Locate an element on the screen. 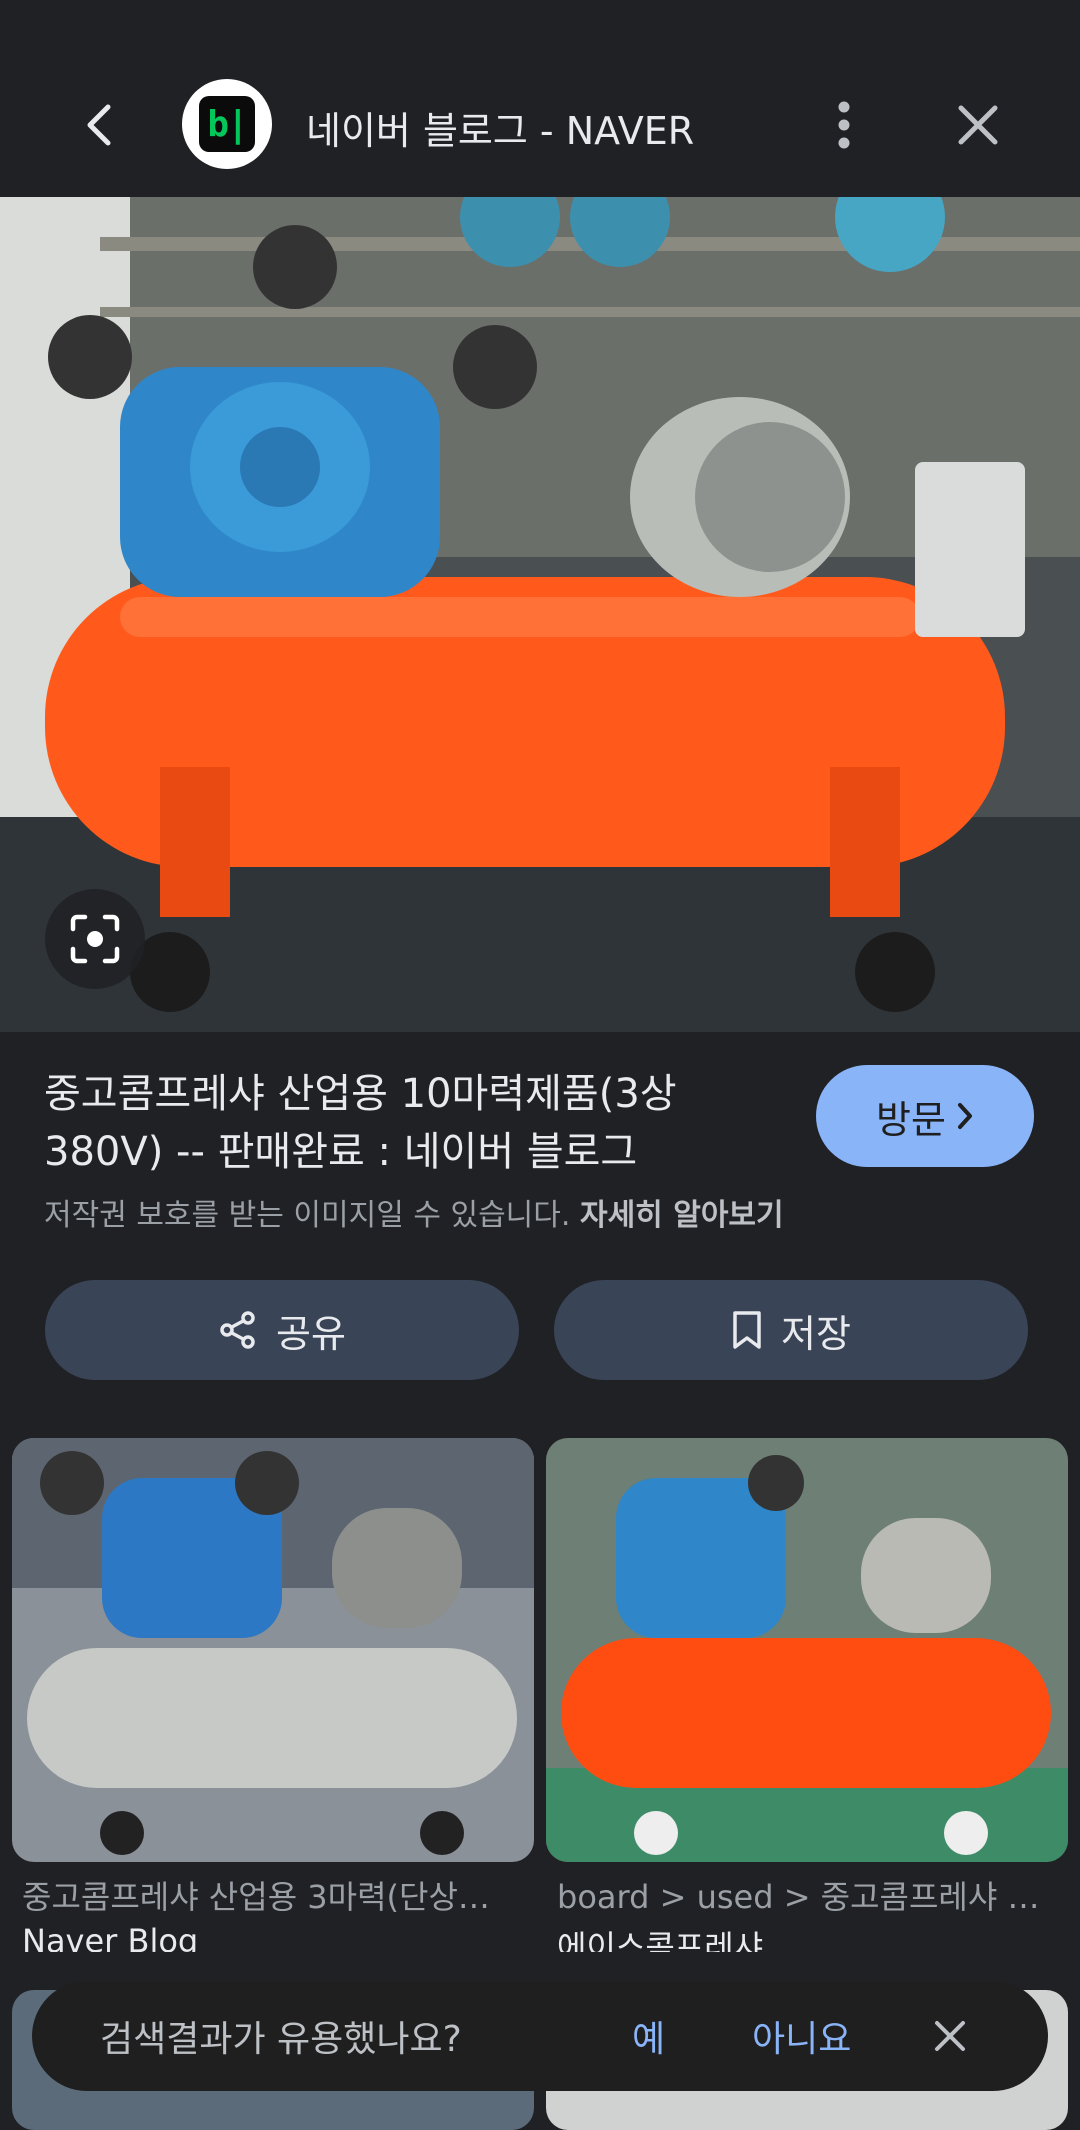 The height and width of the screenshot is (2130, 1080). copyright-notice: 저작권 보호를 받는 이미지일 수 있습니다. 자세히 알아보기 is located at coordinates (414, 1212).